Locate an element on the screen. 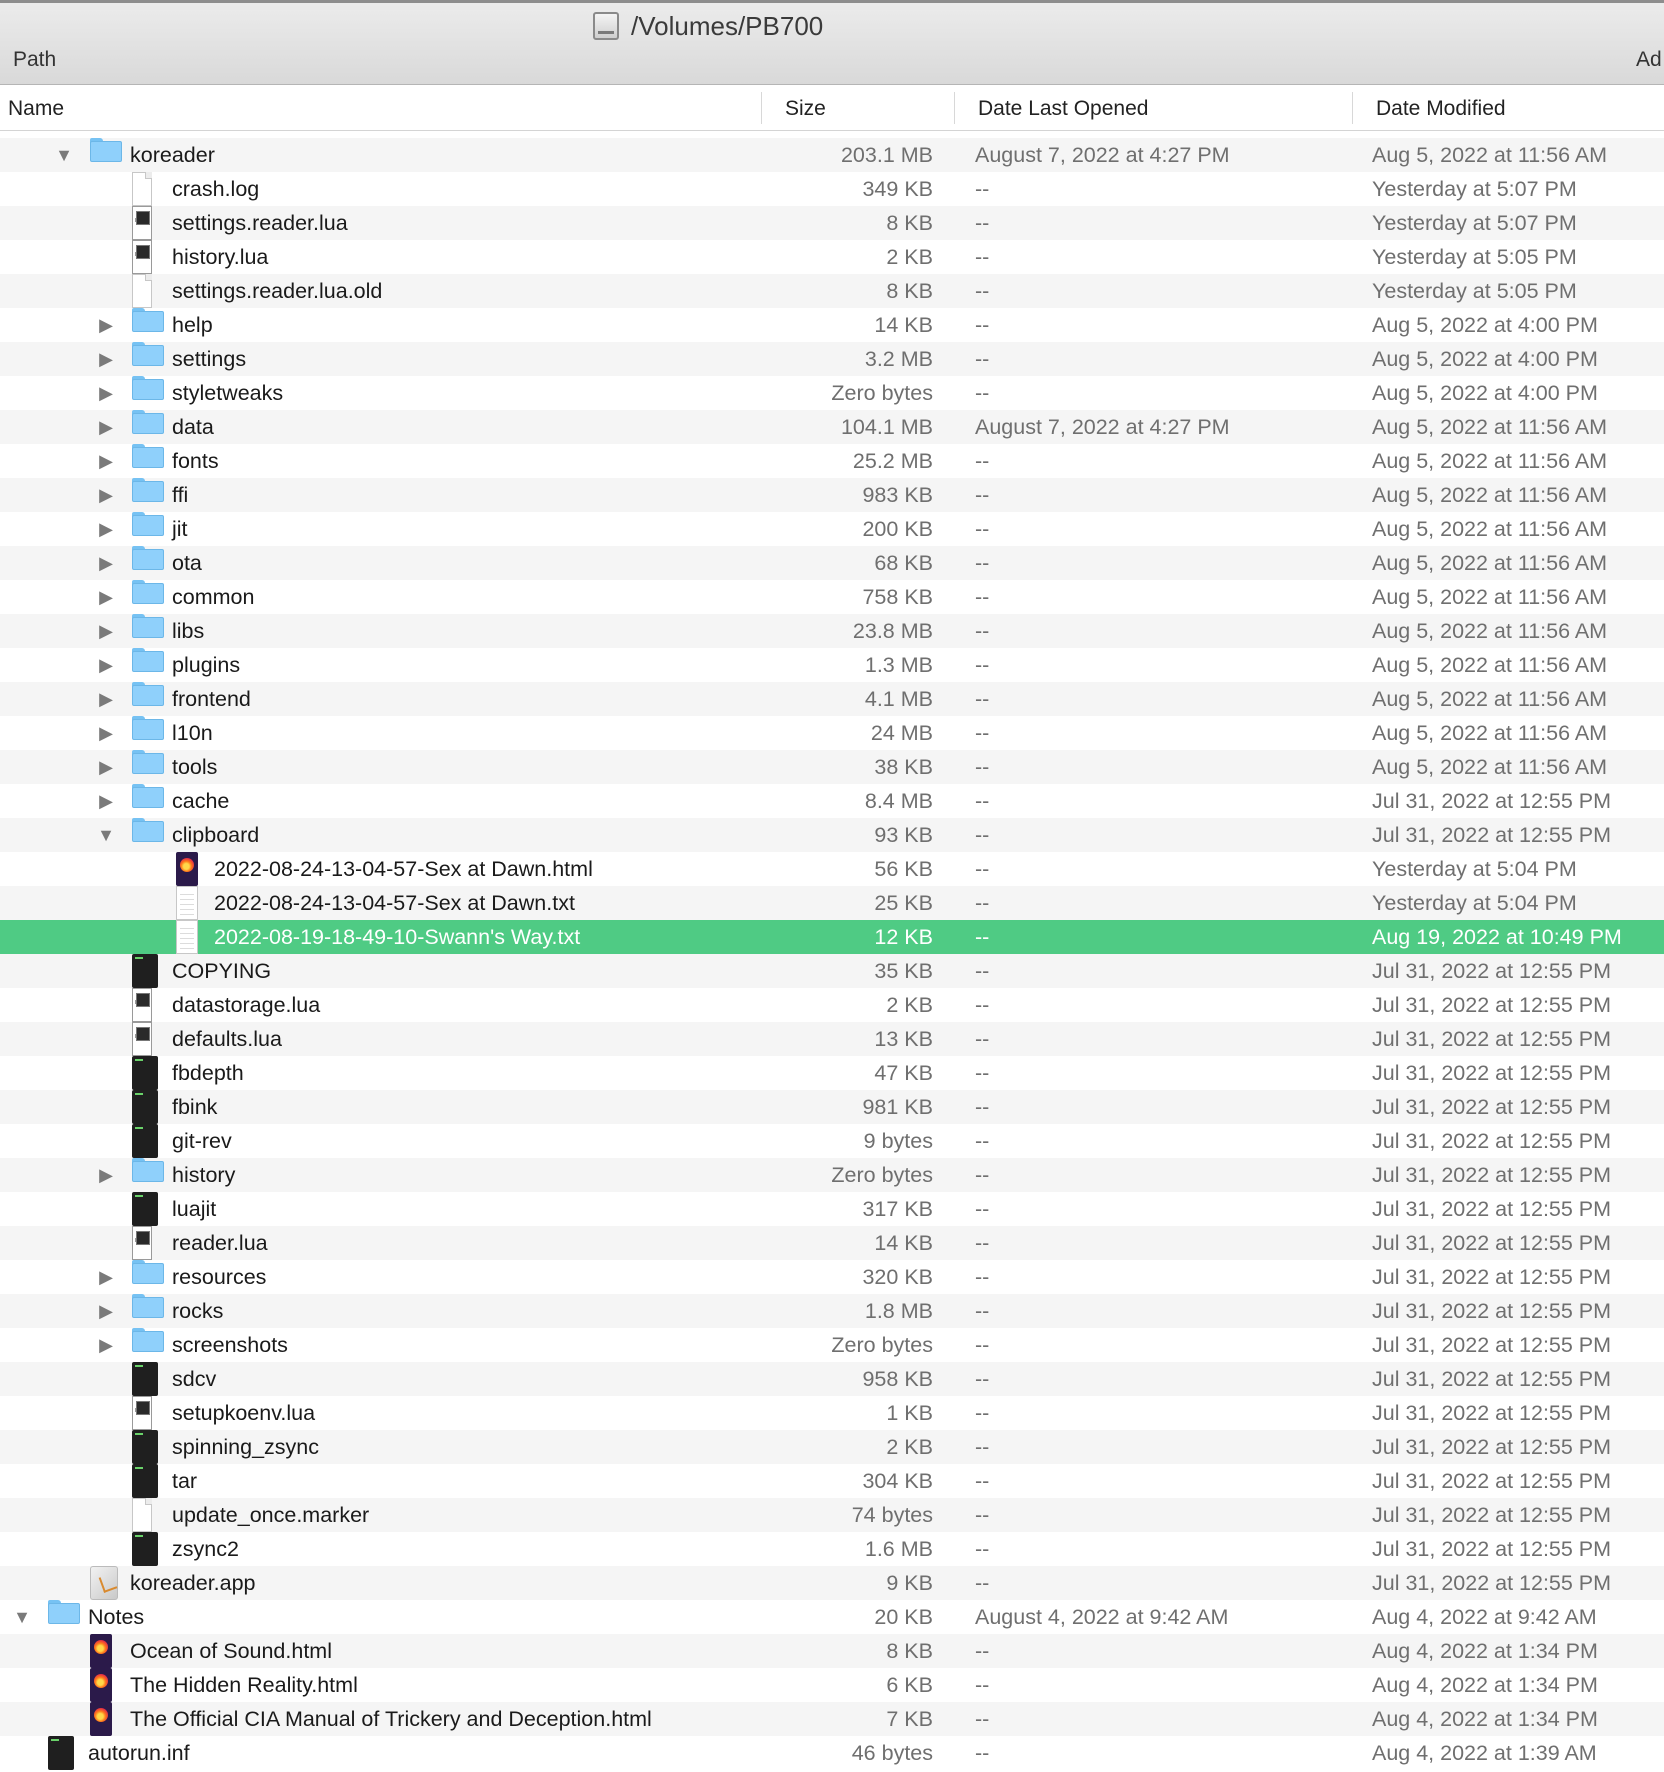  add-toolbar-label: Ad is located at coordinates (1649, 60).